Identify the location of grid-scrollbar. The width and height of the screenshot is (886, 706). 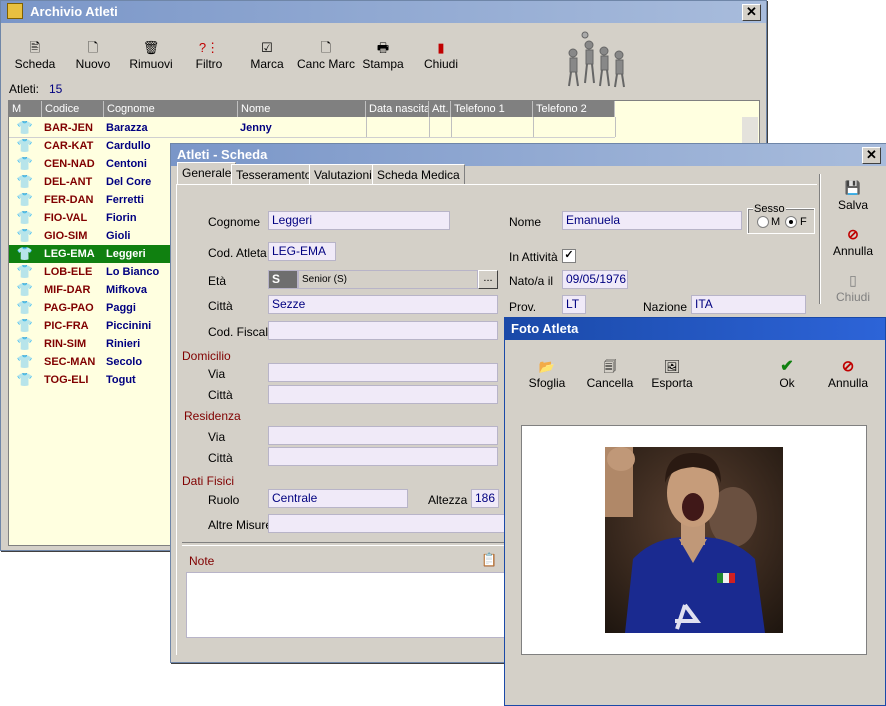
(750, 130).